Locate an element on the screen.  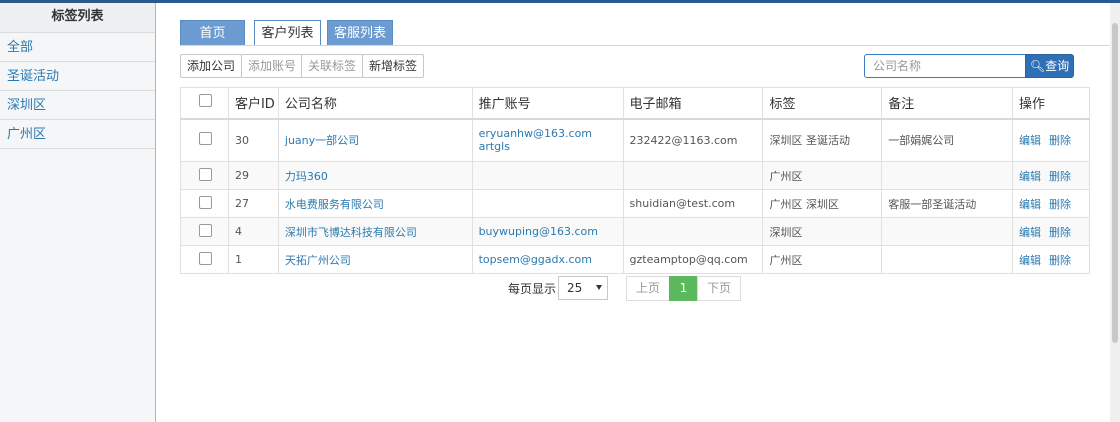
tags-cell: 广州区 深圳区 is located at coordinates (822, 203).